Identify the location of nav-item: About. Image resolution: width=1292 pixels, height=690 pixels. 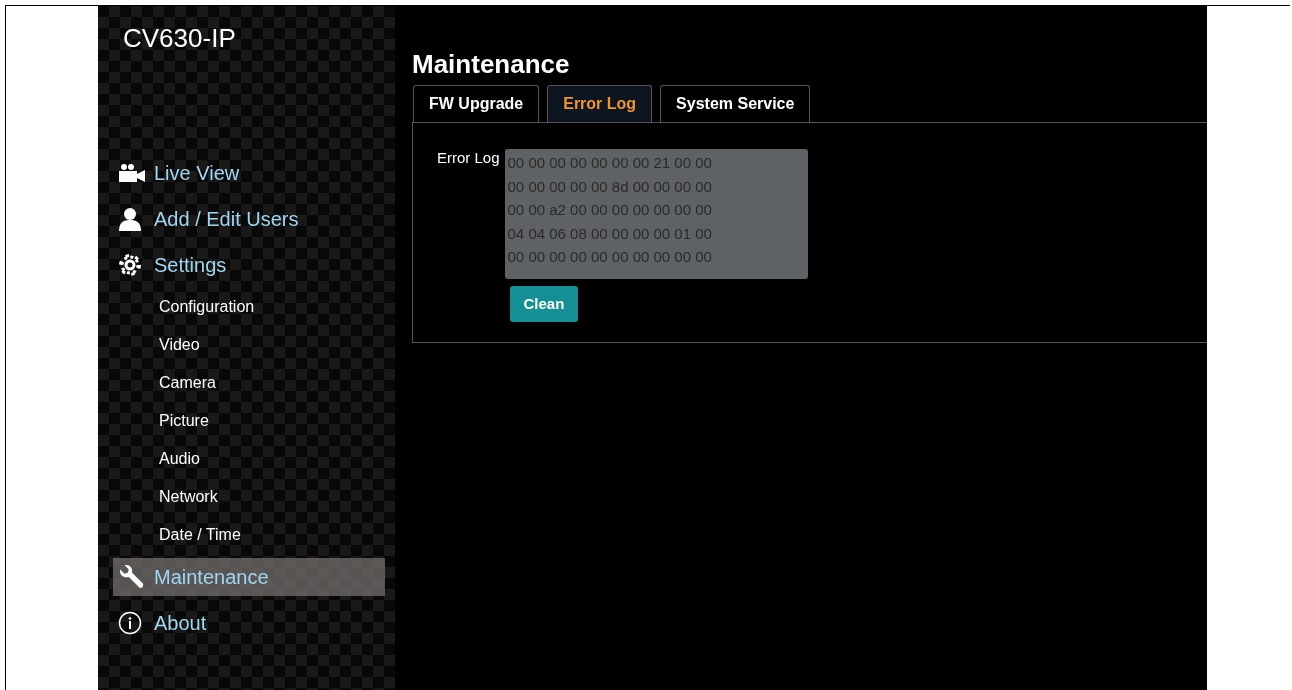
(249, 623).